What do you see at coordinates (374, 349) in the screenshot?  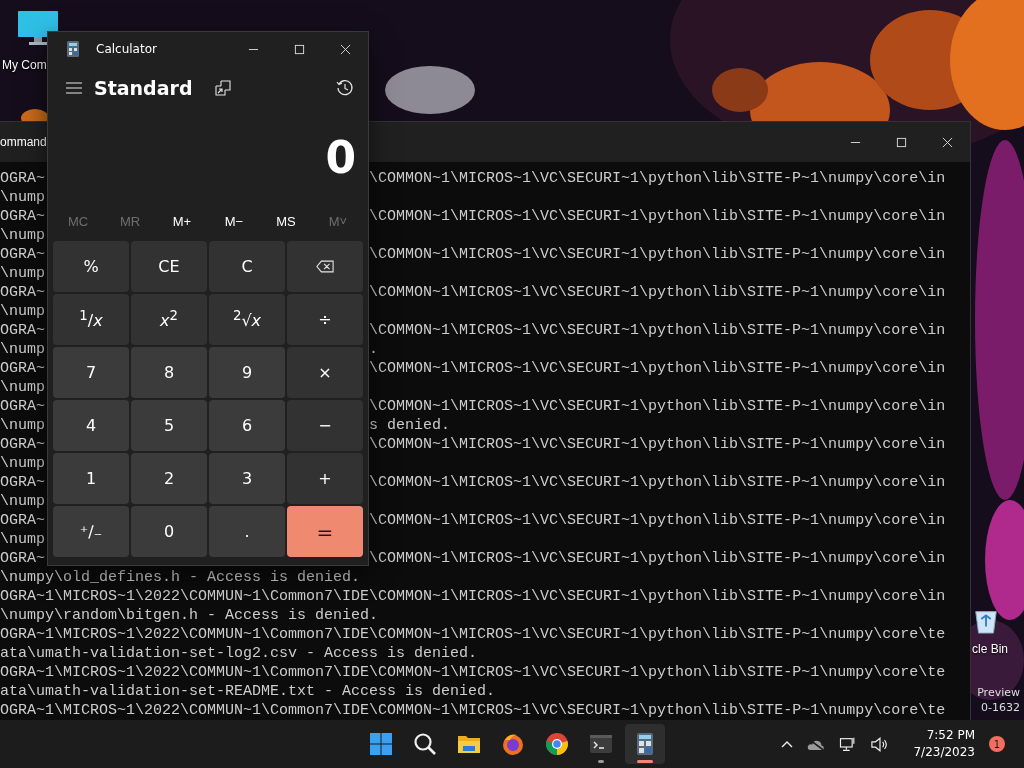 I see `console-text: .` at bounding box center [374, 349].